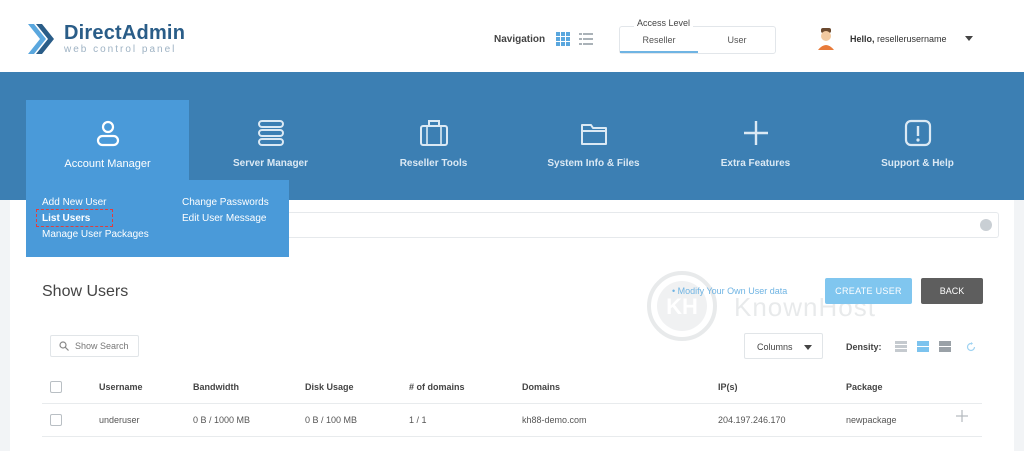  I want to click on density-comfortable-icon, so click(945, 346).